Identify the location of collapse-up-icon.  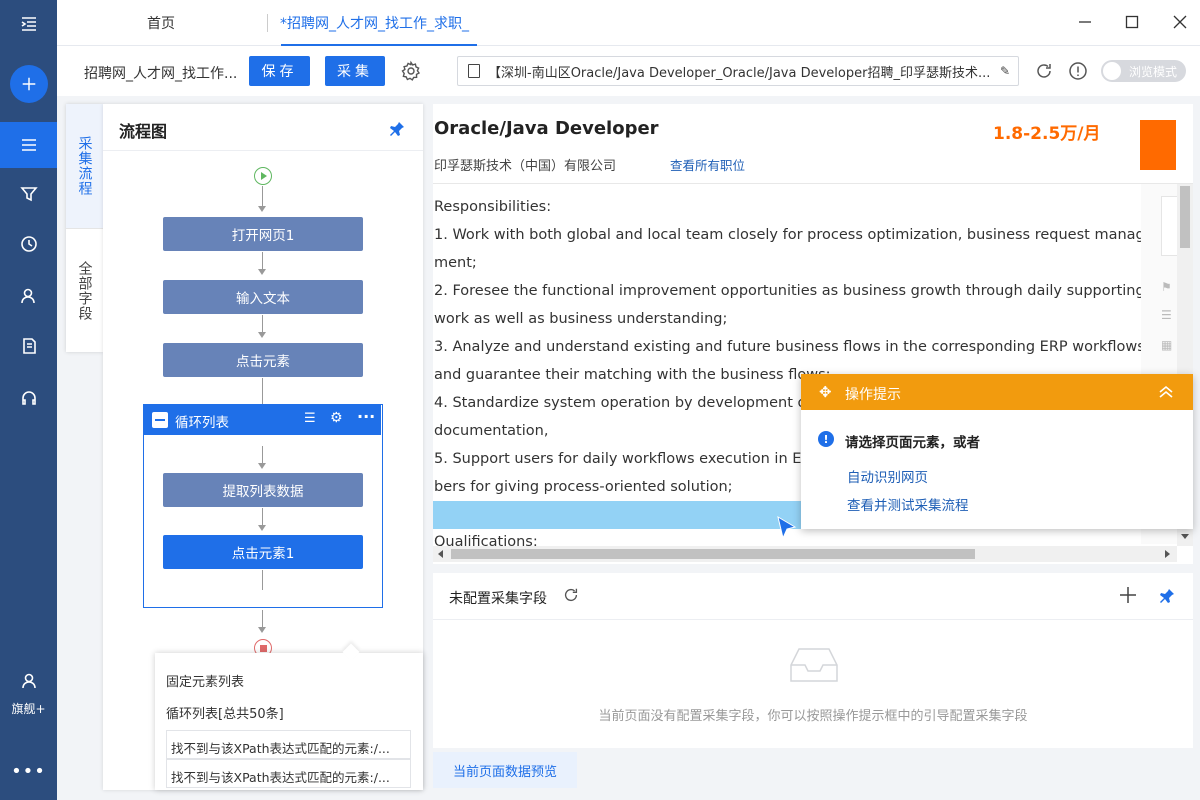
(1166, 392).